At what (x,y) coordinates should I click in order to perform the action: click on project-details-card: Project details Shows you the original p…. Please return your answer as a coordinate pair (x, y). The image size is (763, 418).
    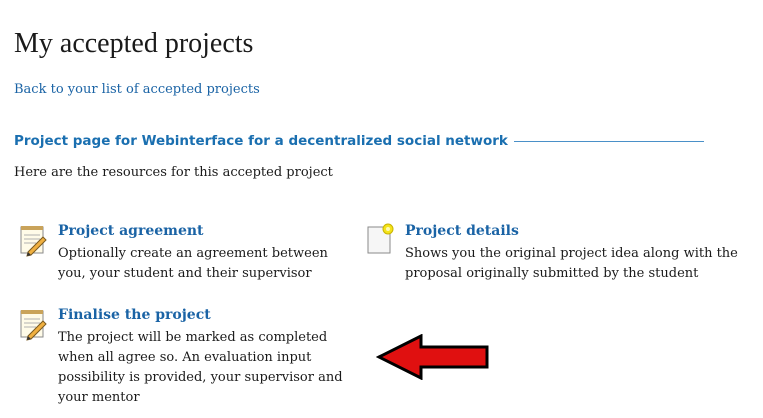
    Looking at the image, I should click on (560, 253).